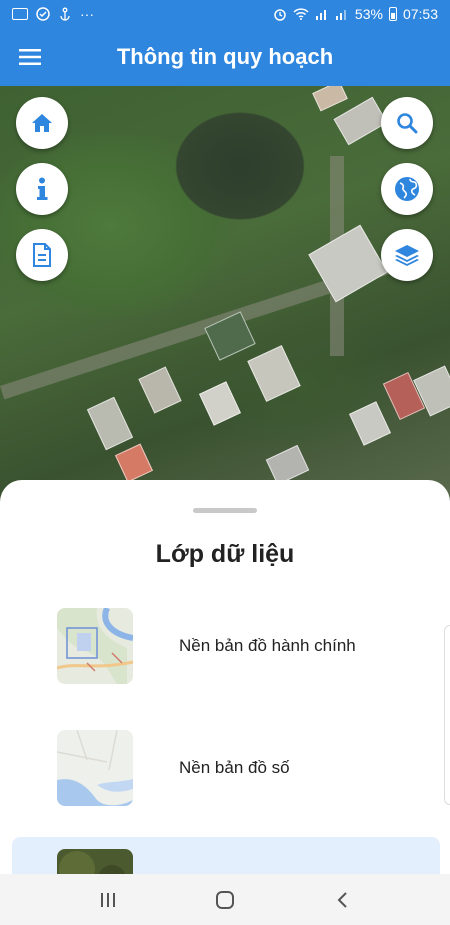 The height and width of the screenshot is (925, 450). I want to click on info-icon, so click(42, 188).